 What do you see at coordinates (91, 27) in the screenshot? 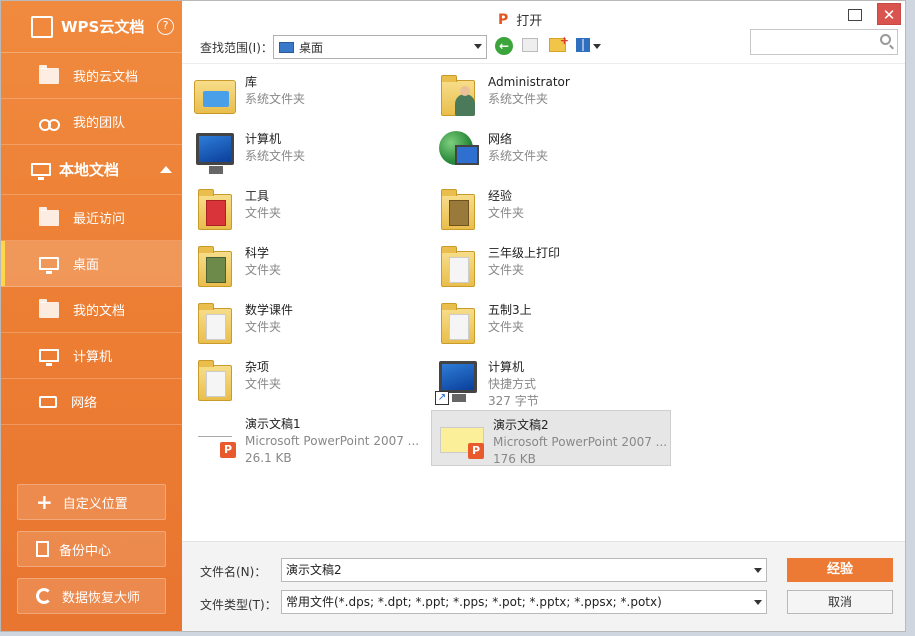
I see `sidebar-header: WPS云文档 ?` at bounding box center [91, 27].